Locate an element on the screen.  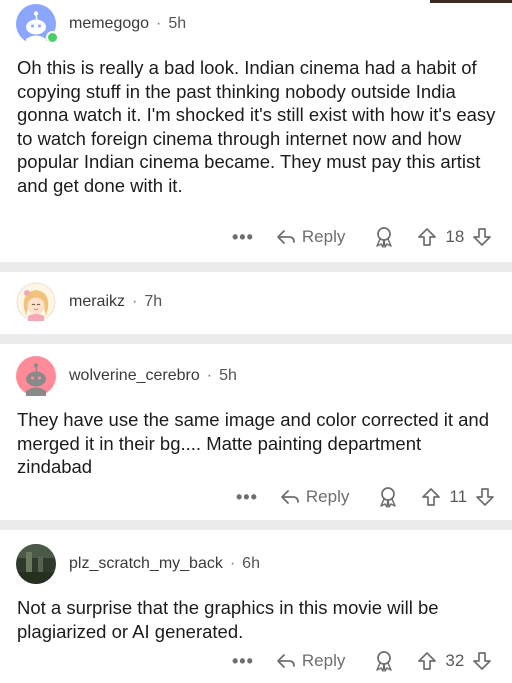
photo-avatar-icon is located at coordinates (36, 564).